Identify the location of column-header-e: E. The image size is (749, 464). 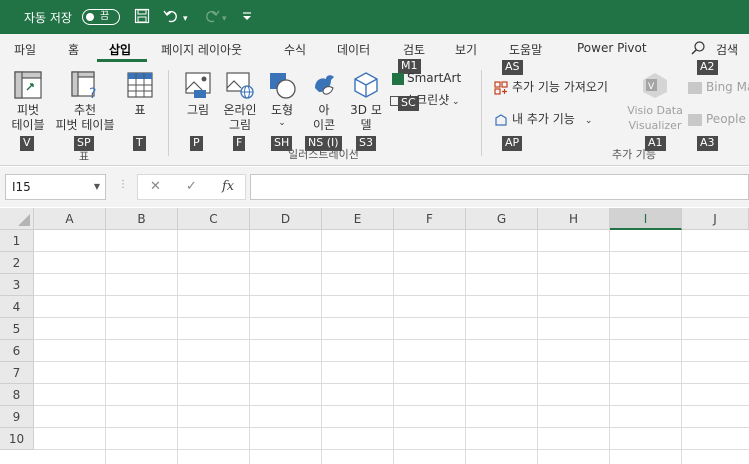
(358, 219).